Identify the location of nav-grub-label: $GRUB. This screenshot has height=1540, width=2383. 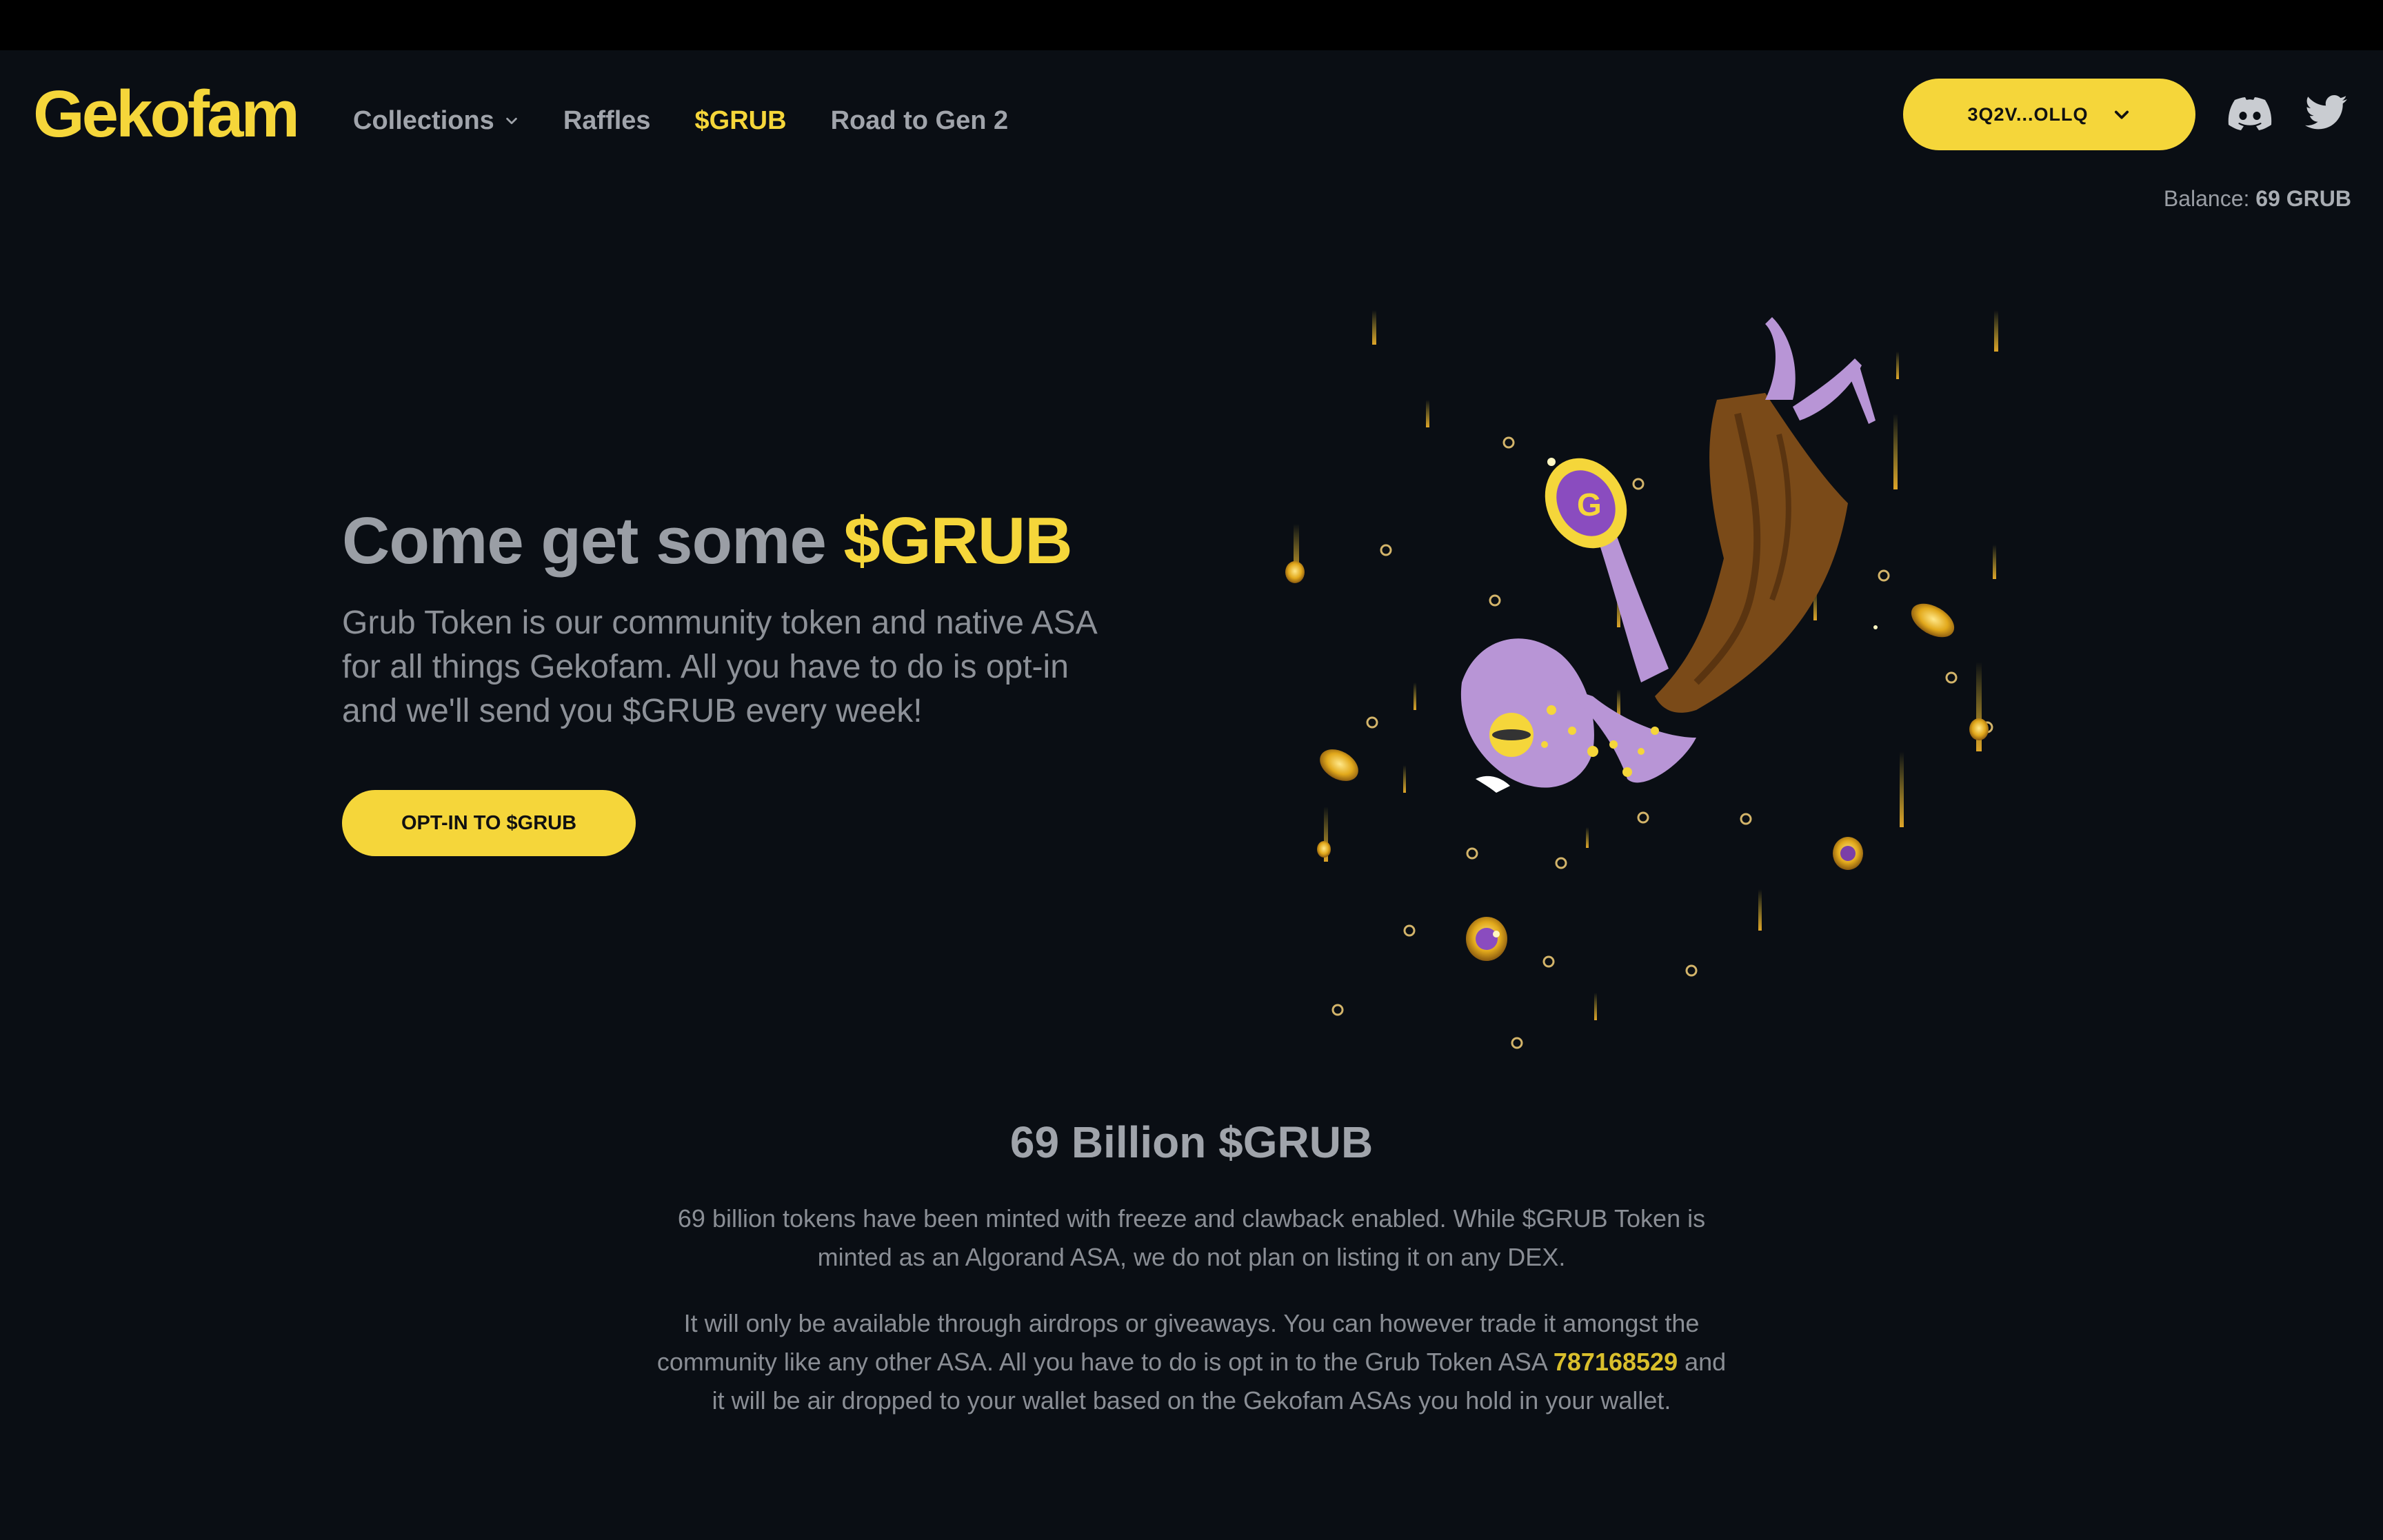
(740, 120).